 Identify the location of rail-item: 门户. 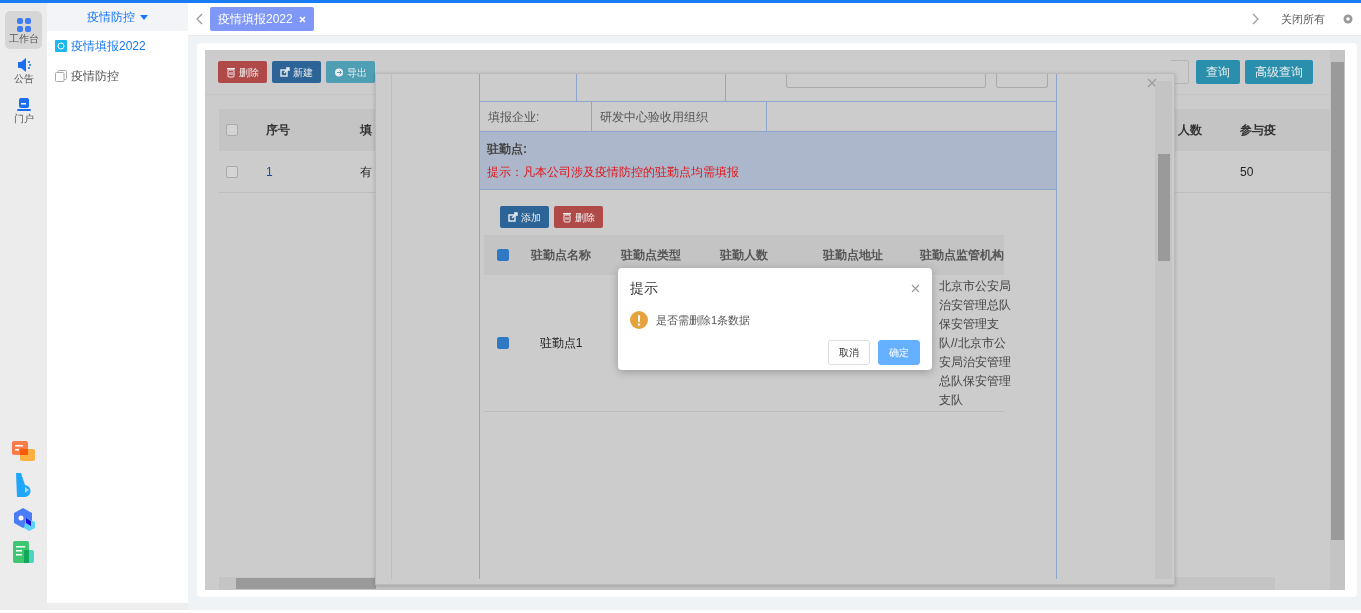
(23, 110).